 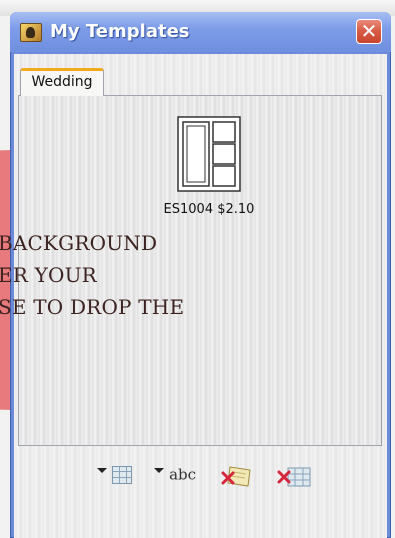 What do you see at coordinates (209, 154) in the screenshot?
I see `layout-thumbnail-icon` at bounding box center [209, 154].